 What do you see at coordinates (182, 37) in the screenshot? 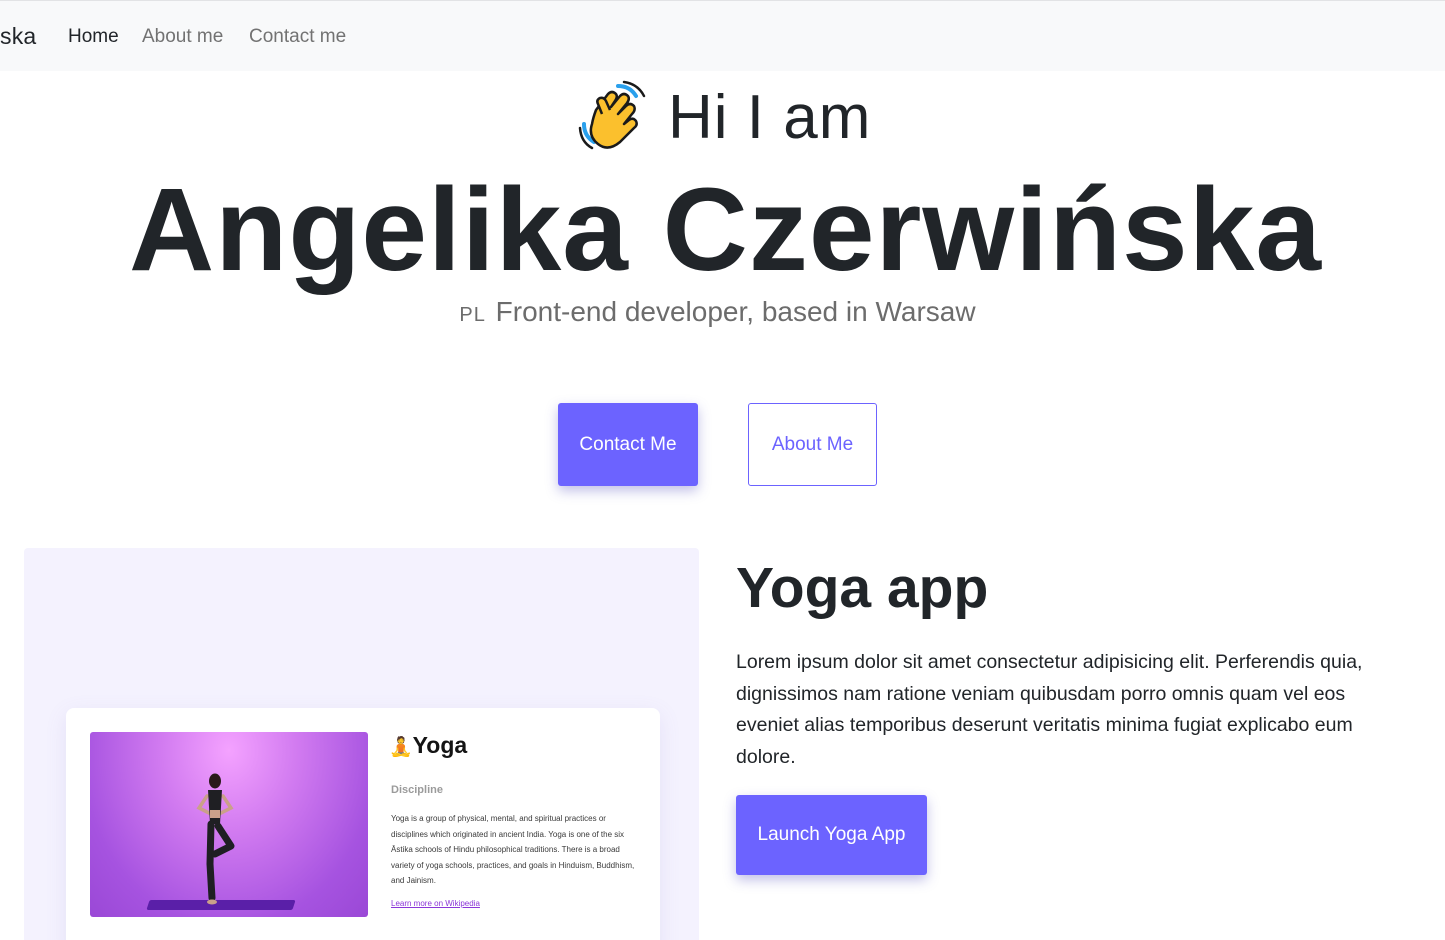
I see `nav-link-about-me: About me` at bounding box center [182, 37].